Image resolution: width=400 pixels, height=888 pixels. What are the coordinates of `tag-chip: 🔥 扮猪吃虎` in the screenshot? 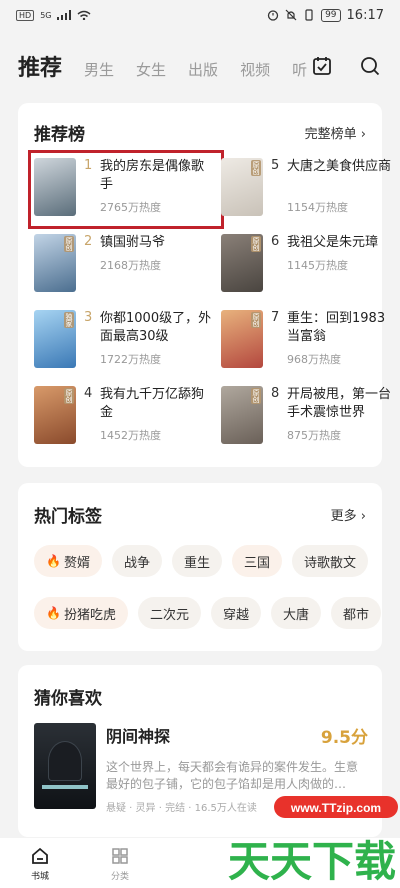 It's located at (81, 613).